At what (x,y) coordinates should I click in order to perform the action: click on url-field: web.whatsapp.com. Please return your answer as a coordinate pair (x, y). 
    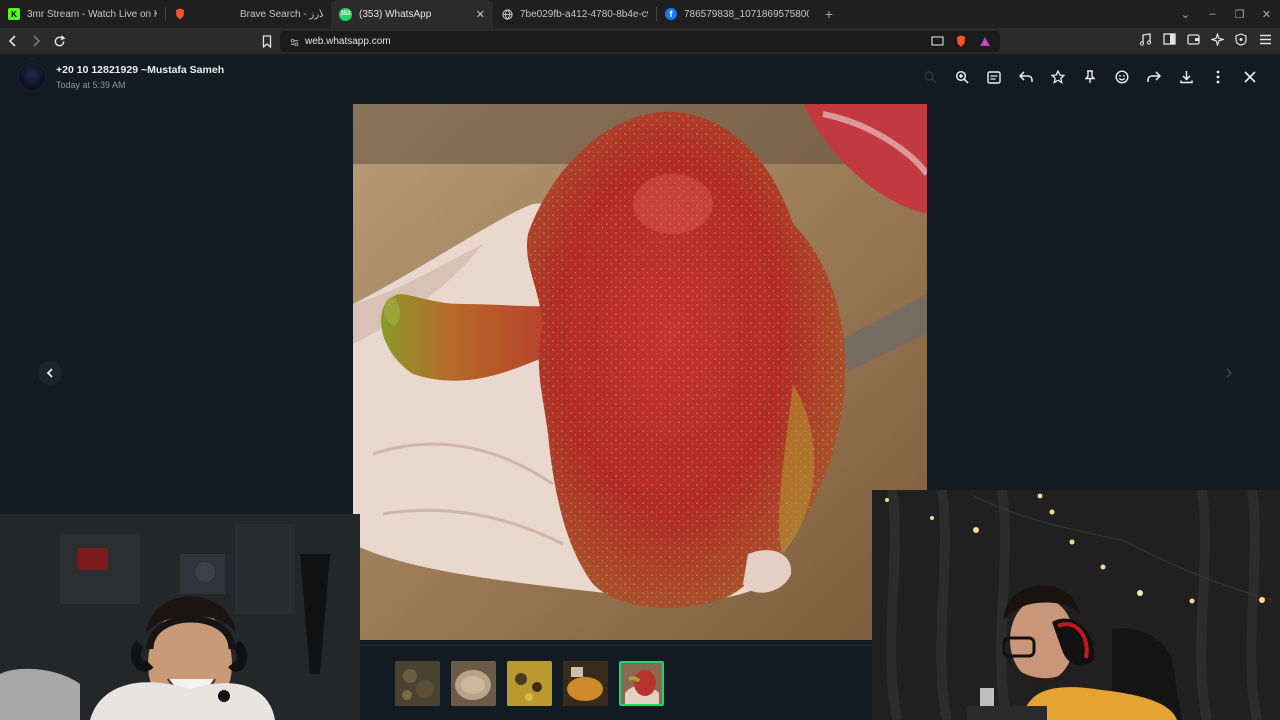
    Looking at the image, I should click on (640, 41).